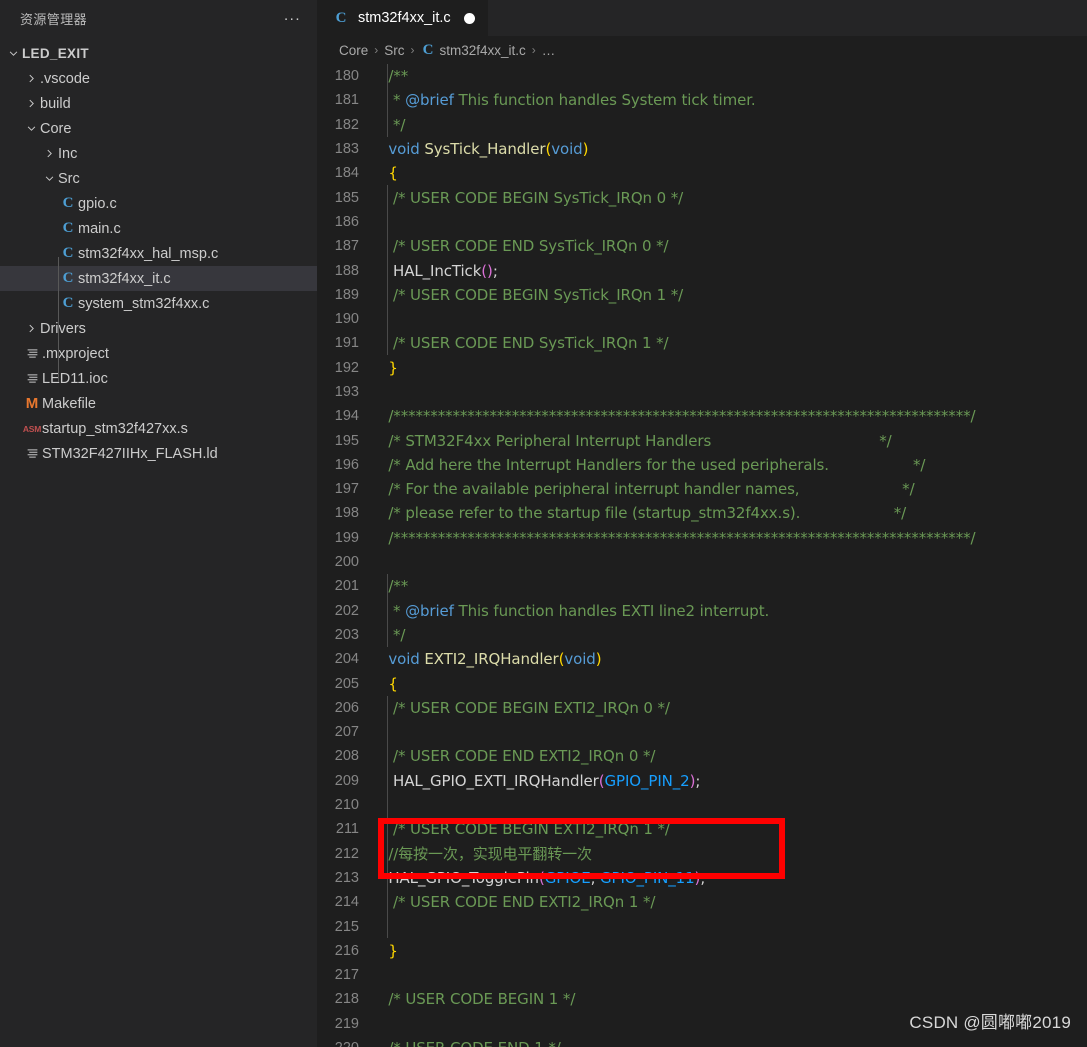 The height and width of the screenshot is (1047, 1087). What do you see at coordinates (158, 228) in the screenshot?
I see `tree-item-main-c: Cmain.c` at bounding box center [158, 228].